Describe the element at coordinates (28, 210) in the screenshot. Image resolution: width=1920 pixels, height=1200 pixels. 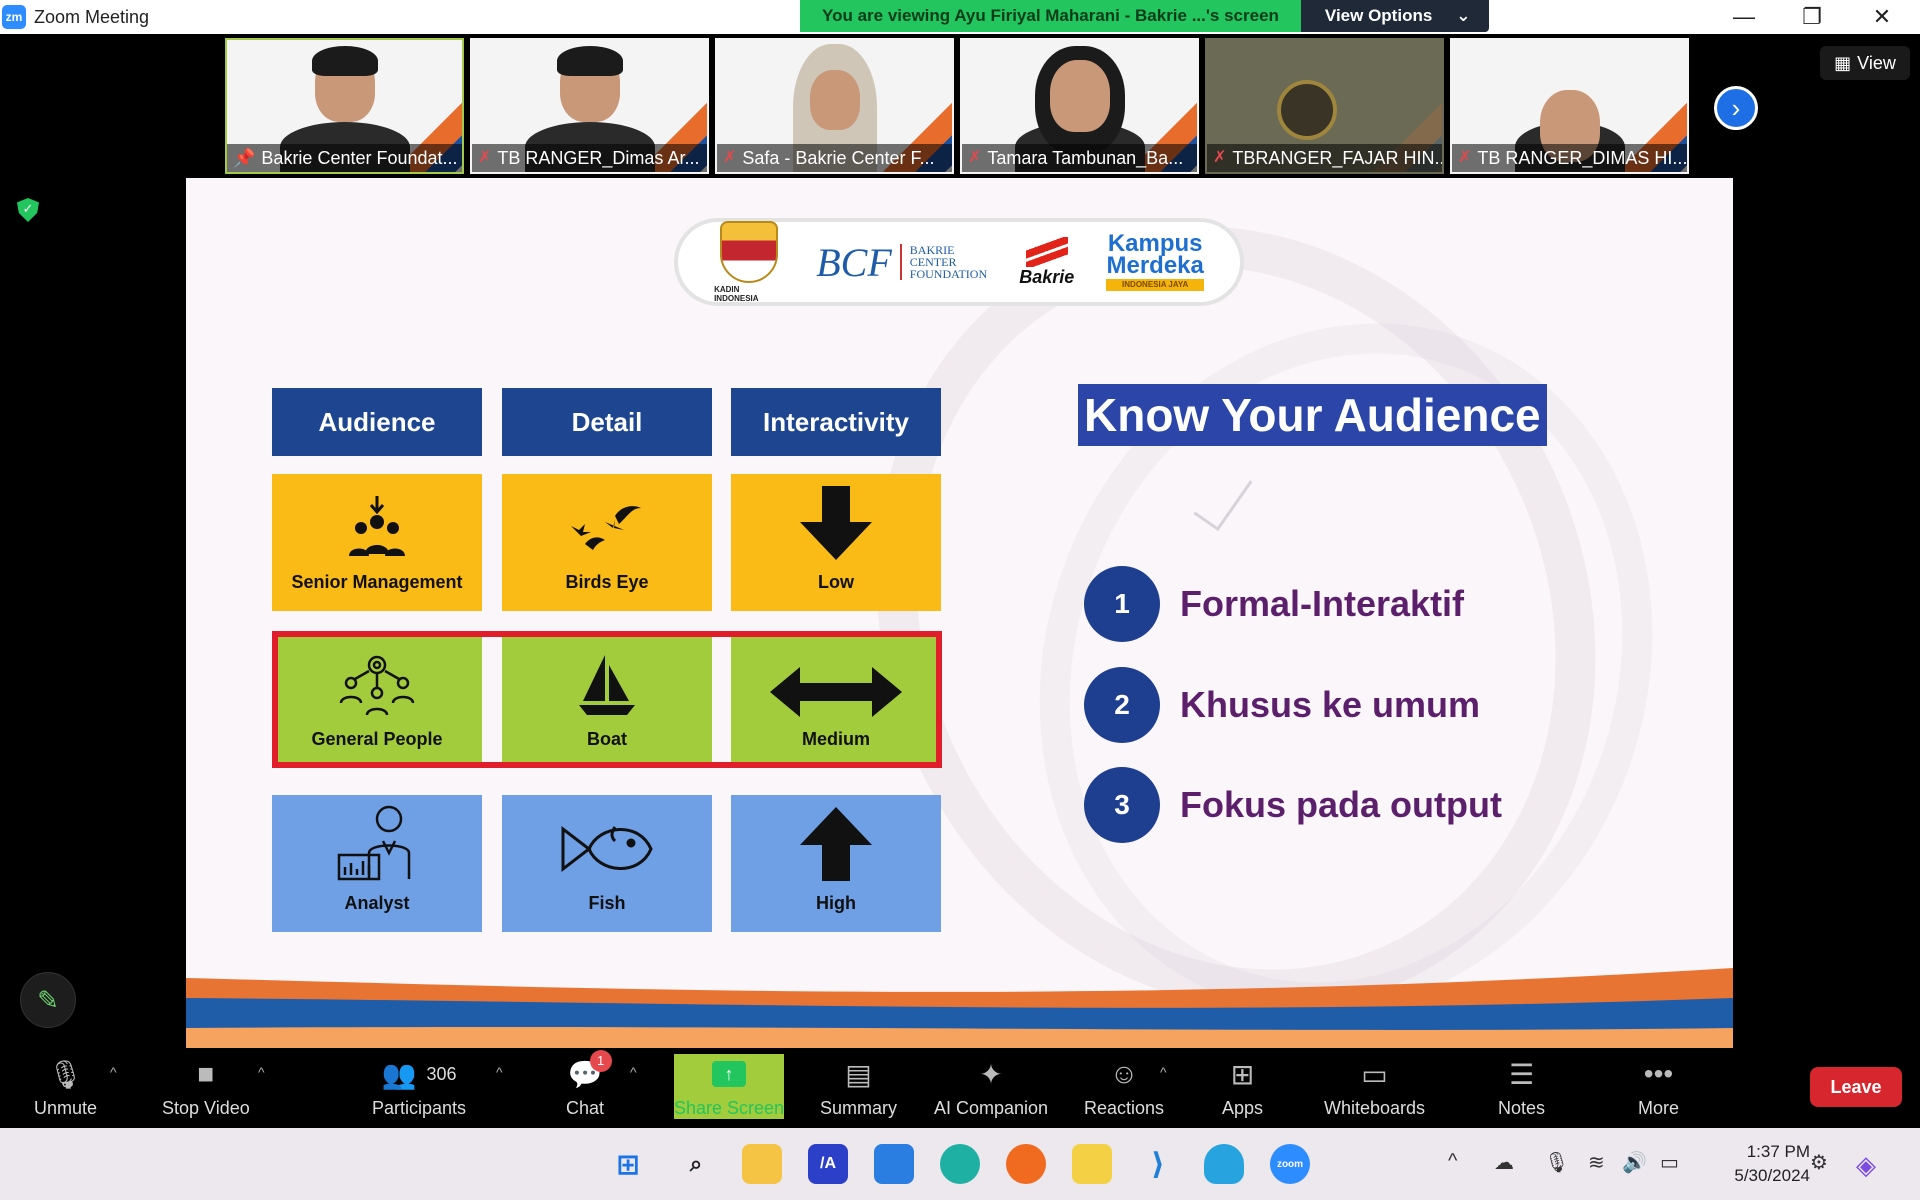
I see `encryption-shield-icon: ✓` at that location.